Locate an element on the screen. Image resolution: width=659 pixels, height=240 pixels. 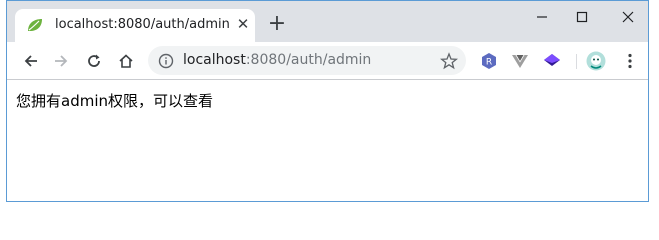
profile-avatar-icon is located at coordinates (596, 61).